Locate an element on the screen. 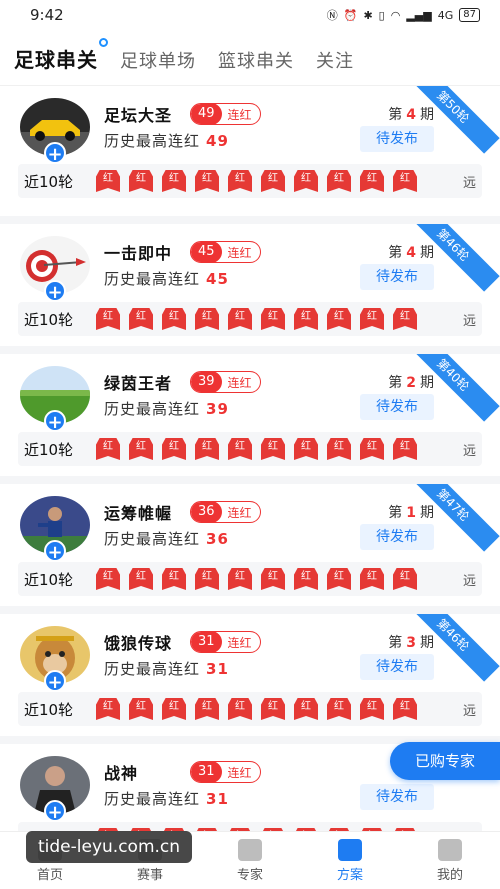  nav-item-expert: 专家 is located at coordinates (250, 860).